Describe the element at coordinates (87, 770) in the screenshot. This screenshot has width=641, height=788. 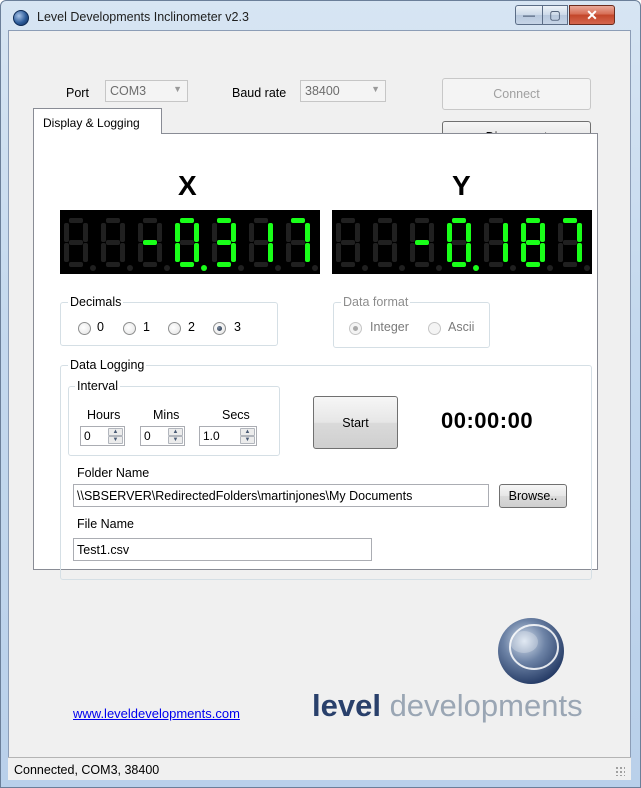
I see `status-text: Connected, COM3, 38400` at that location.